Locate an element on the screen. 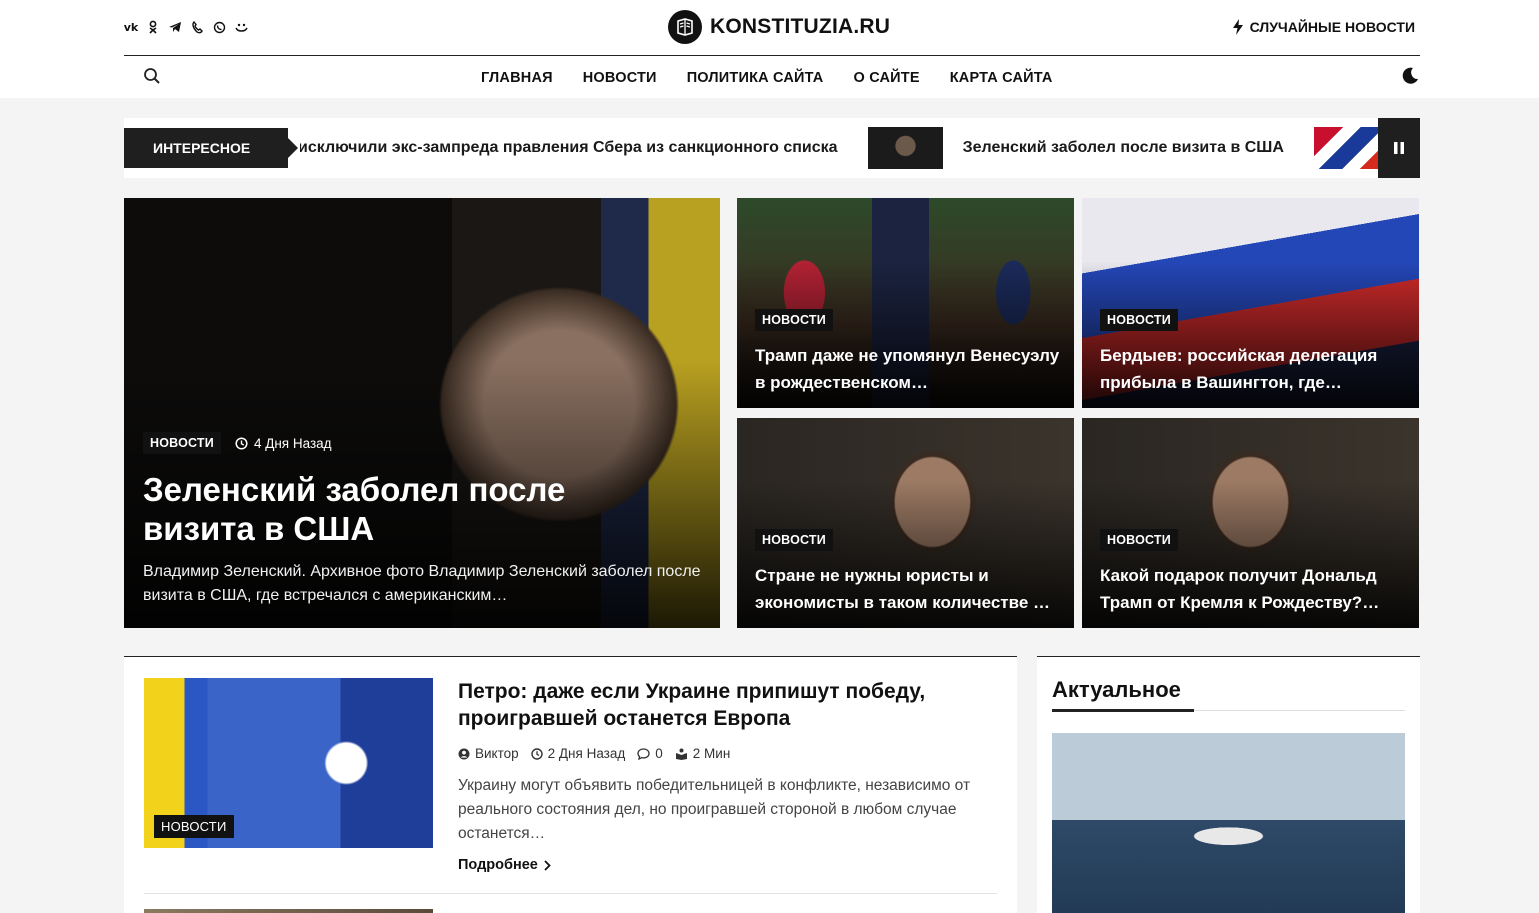  yandex-icon is located at coordinates (241, 27).